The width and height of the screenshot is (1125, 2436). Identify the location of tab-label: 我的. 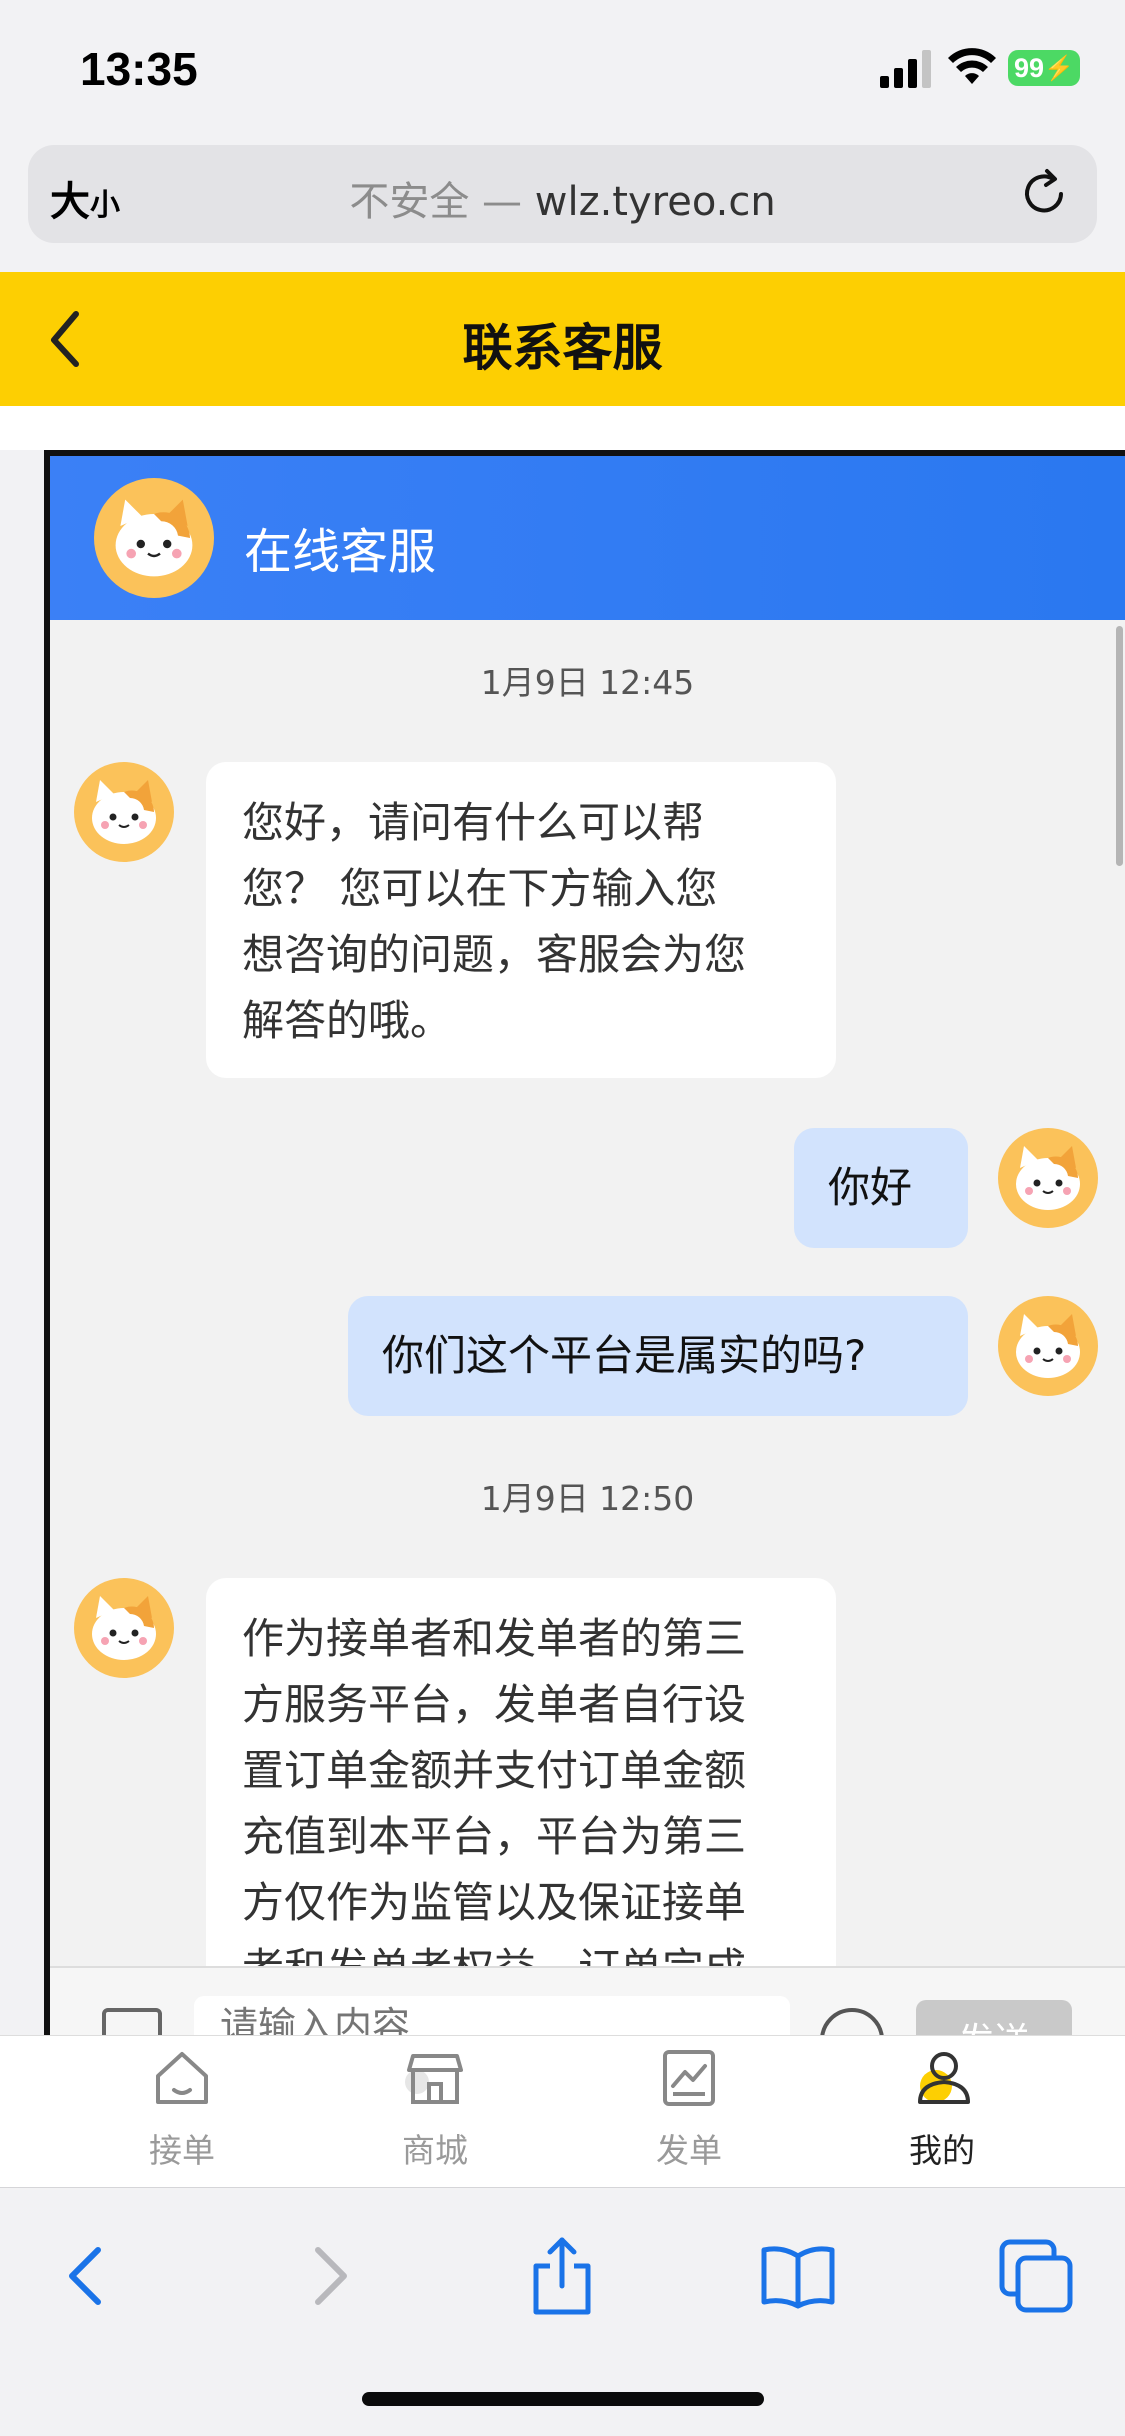
(942, 2150).